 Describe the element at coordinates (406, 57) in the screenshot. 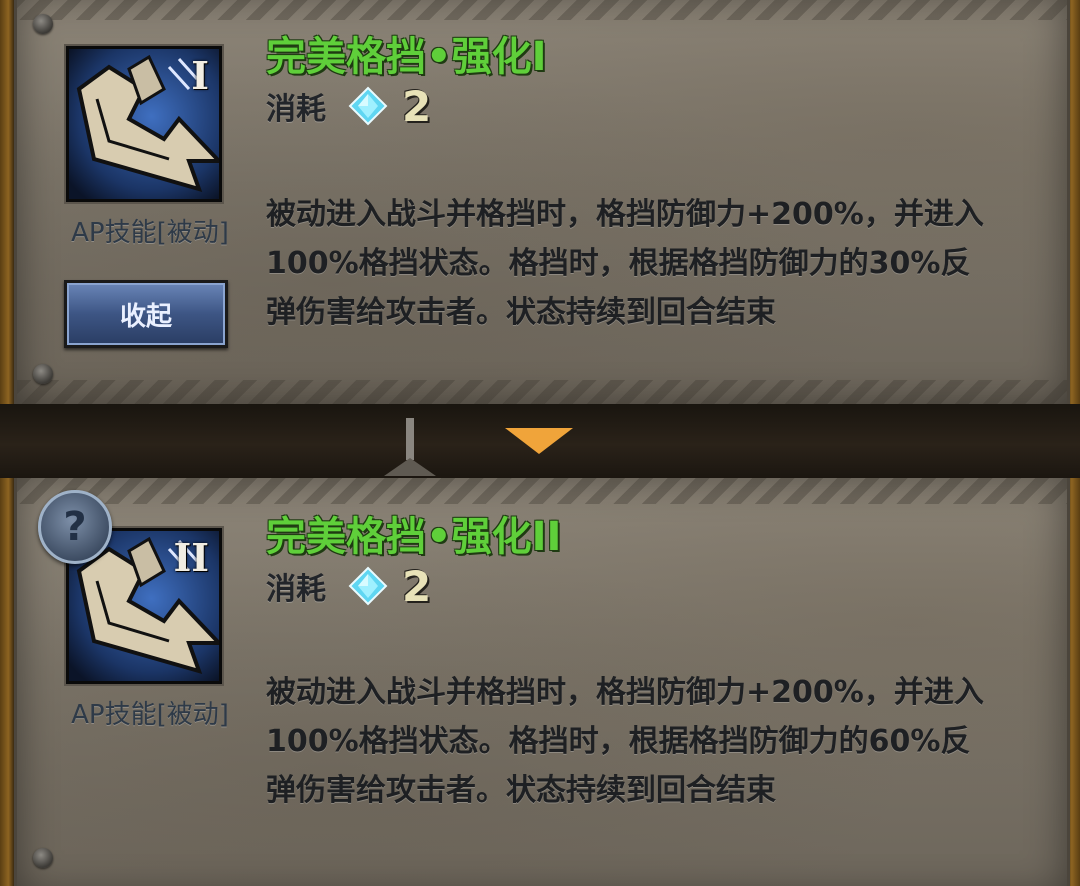

I see `skill-title: 完美格挡•强化I` at that location.